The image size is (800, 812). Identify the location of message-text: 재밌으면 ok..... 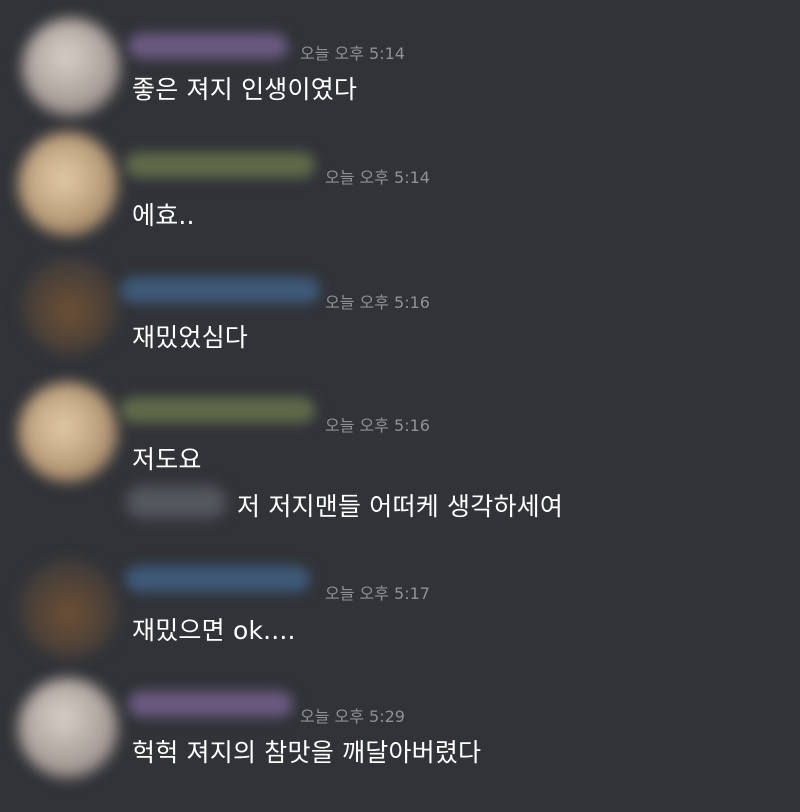
(214, 630).